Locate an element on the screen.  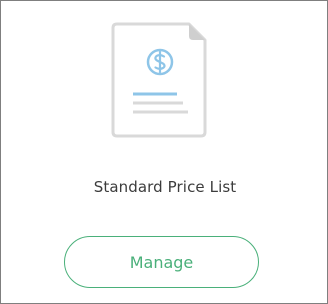
price-list-title: Standard Price List is located at coordinates (165, 187).